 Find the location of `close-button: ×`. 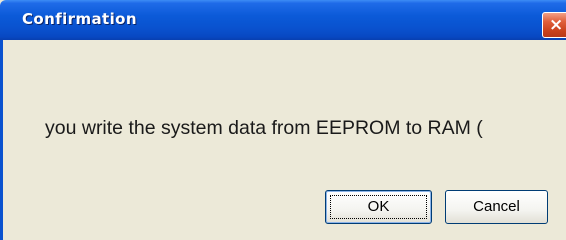

close-button: × is located at coordinates (554, 25).